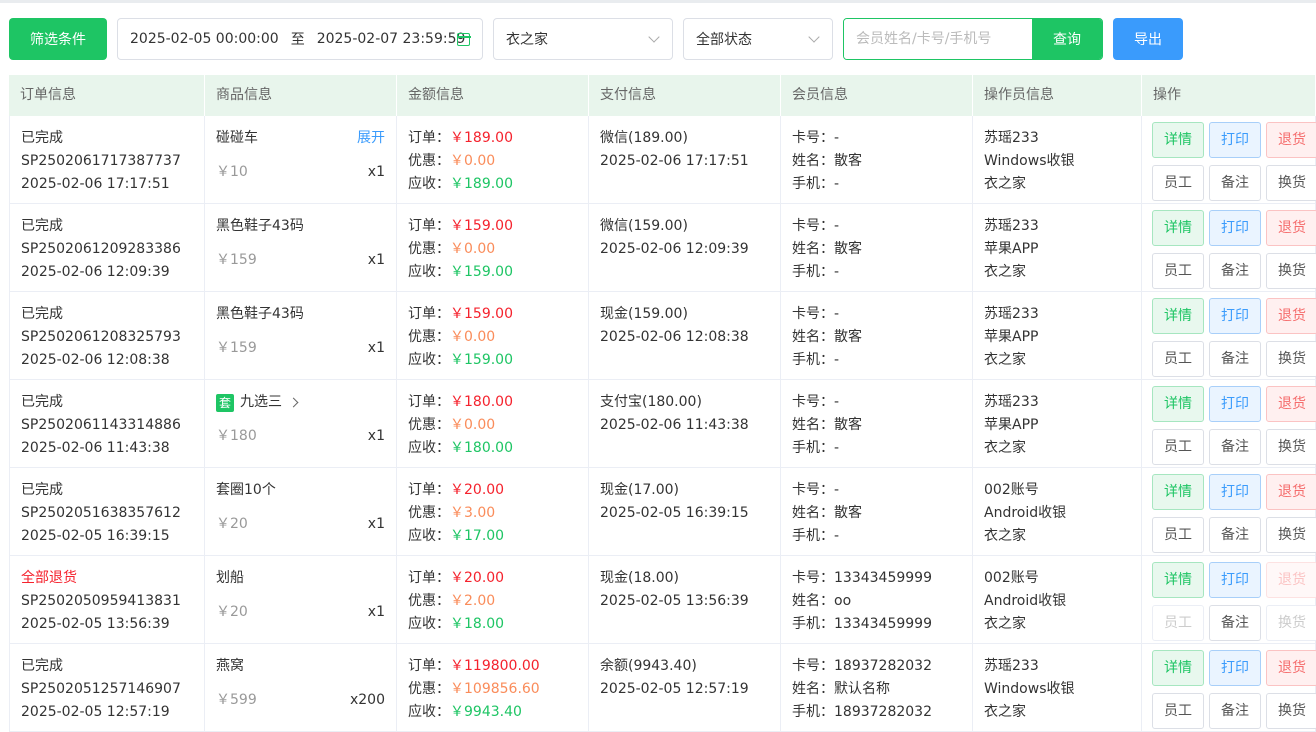 This screenshot has height=732, width=1316. Describe the element at coordinates (481, 184) in the screenshot. I see `receivable-amount: ￥189.00` at that location.